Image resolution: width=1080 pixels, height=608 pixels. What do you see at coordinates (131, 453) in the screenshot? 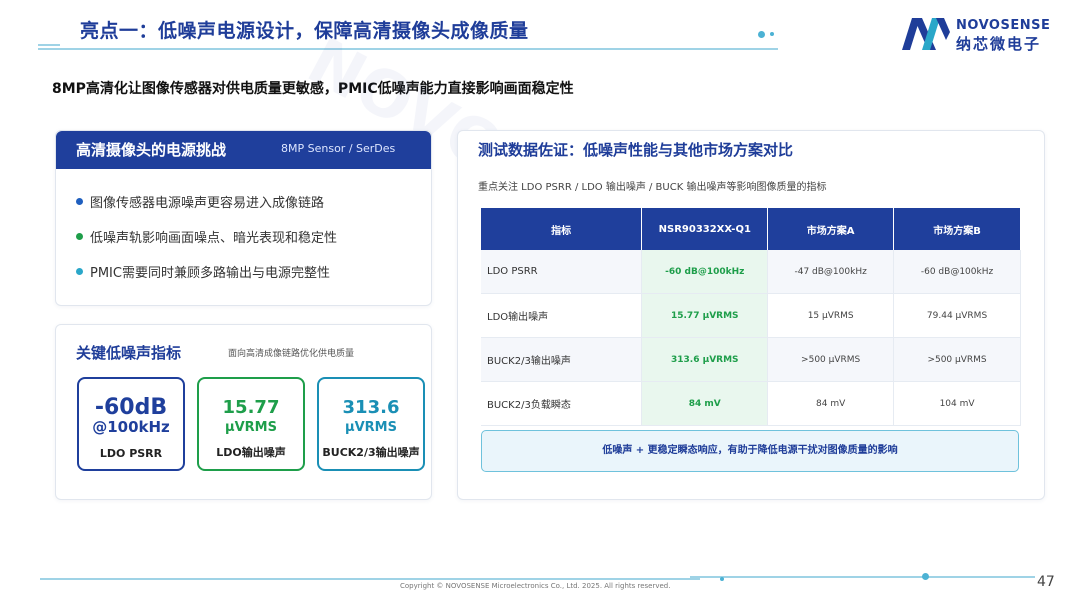
I see `metric-label: LDO PSRR` at bounding box center [131, 453].